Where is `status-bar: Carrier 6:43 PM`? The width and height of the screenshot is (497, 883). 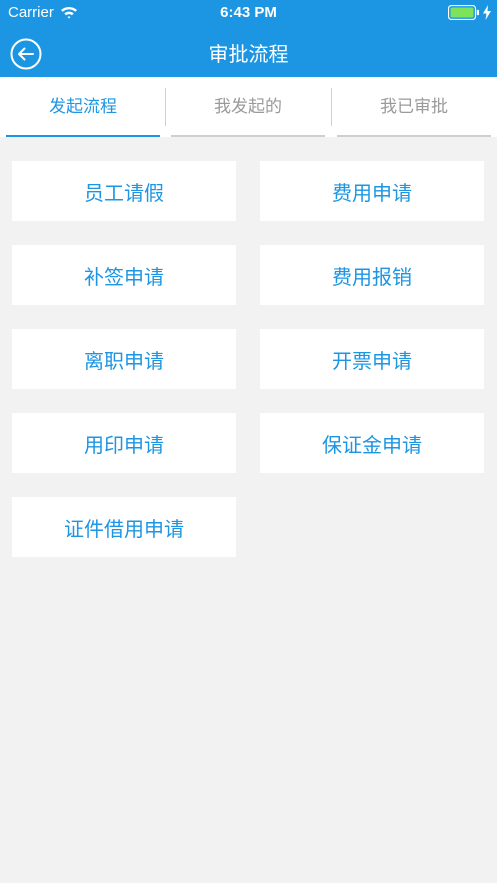 status-bar: Carrier 6:43 PM is located at coordinates (248, 13).